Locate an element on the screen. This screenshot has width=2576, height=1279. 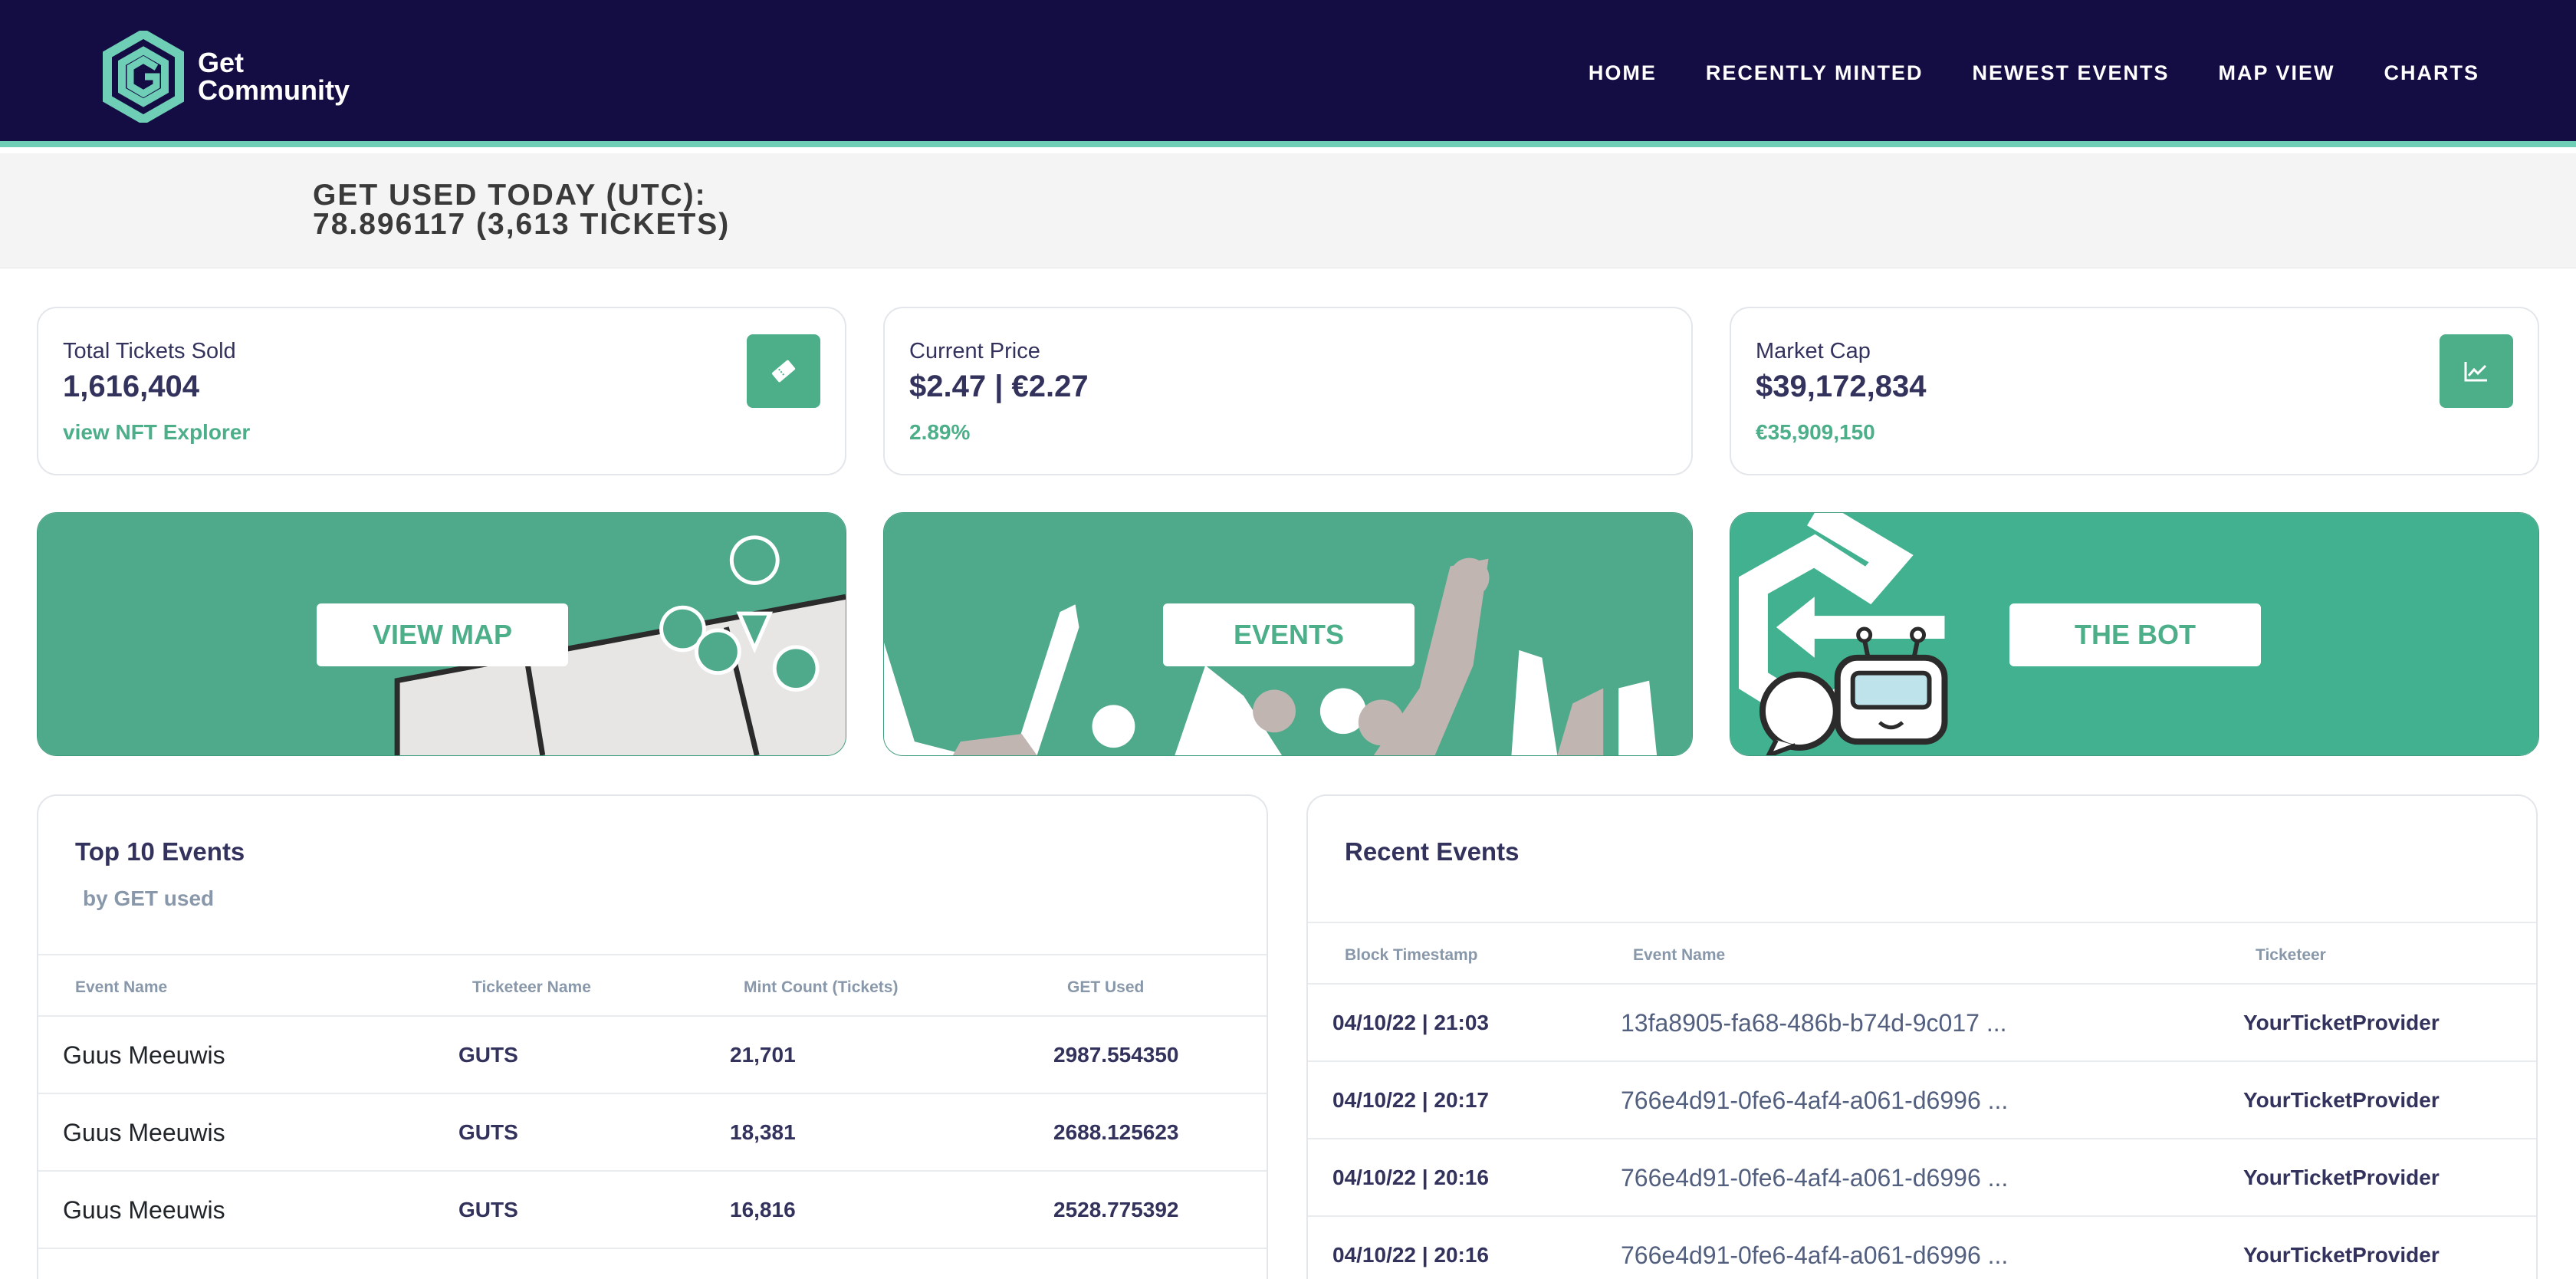
brand-name: Get Community is located at coordinates (274, 76).